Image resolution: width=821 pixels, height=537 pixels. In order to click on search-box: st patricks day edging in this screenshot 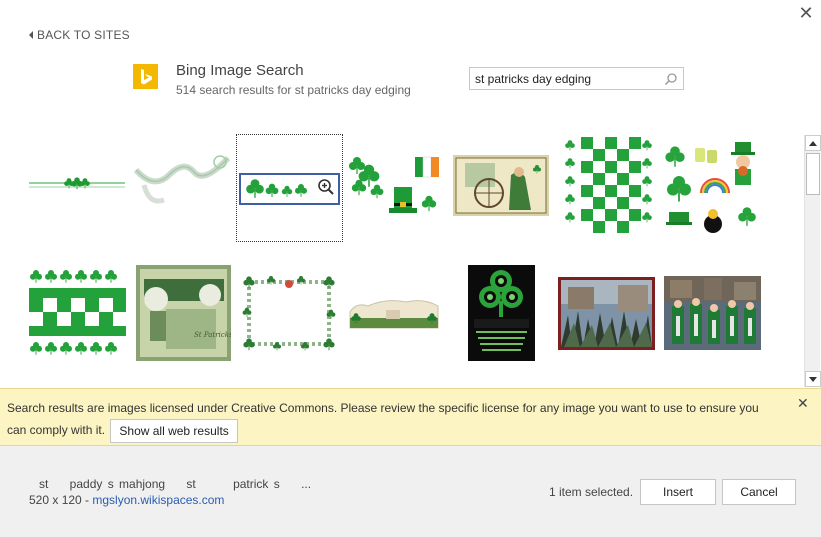, I will do `click(576, 78)`.